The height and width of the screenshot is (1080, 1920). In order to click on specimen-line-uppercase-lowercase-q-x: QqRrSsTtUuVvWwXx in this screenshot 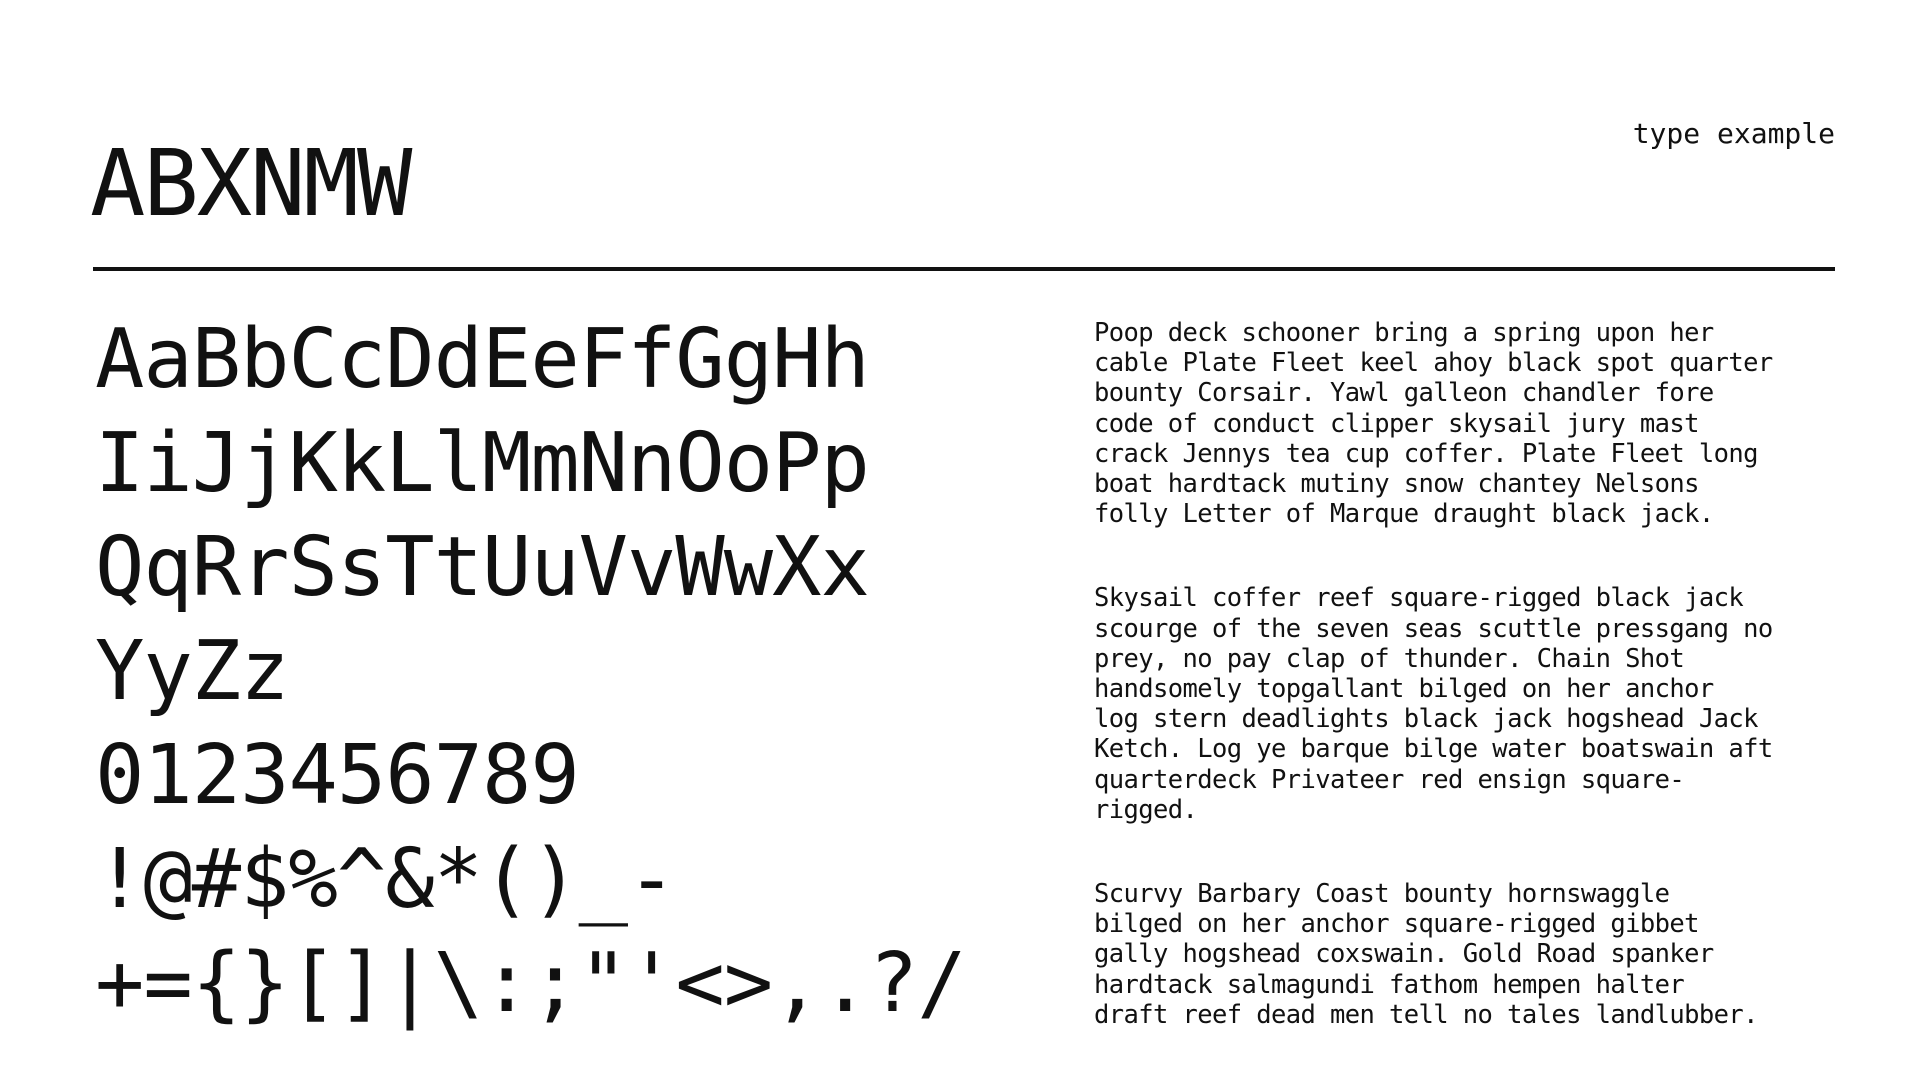, I will do `click(482, 567)`.